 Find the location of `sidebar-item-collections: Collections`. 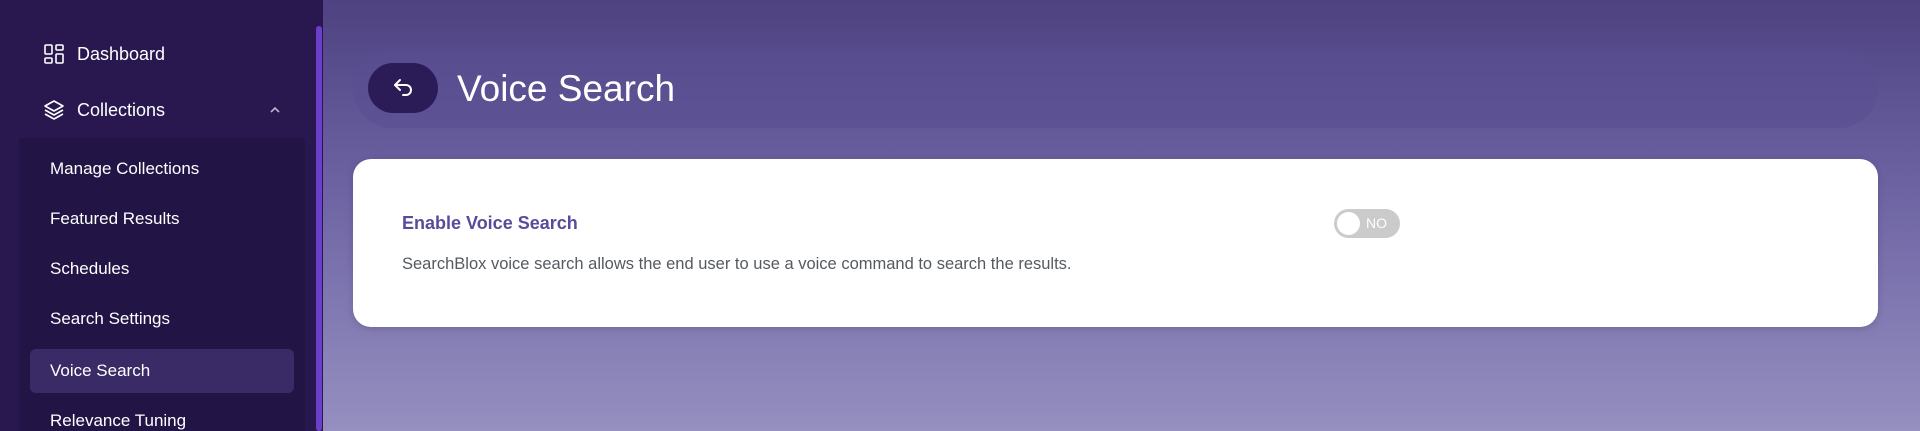

sidebar-item-collections: Collections is located at coordinates (155, 110).